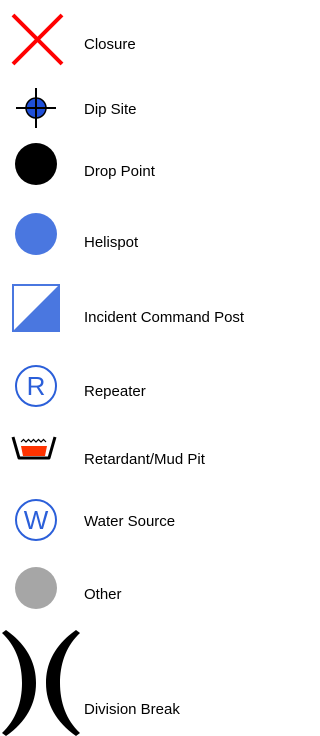 The width and height of the screenshot is (320, 736). Describe the element at coordinates (130, 521) in the screenshot. I see `legend-label: Water Source` at that location.